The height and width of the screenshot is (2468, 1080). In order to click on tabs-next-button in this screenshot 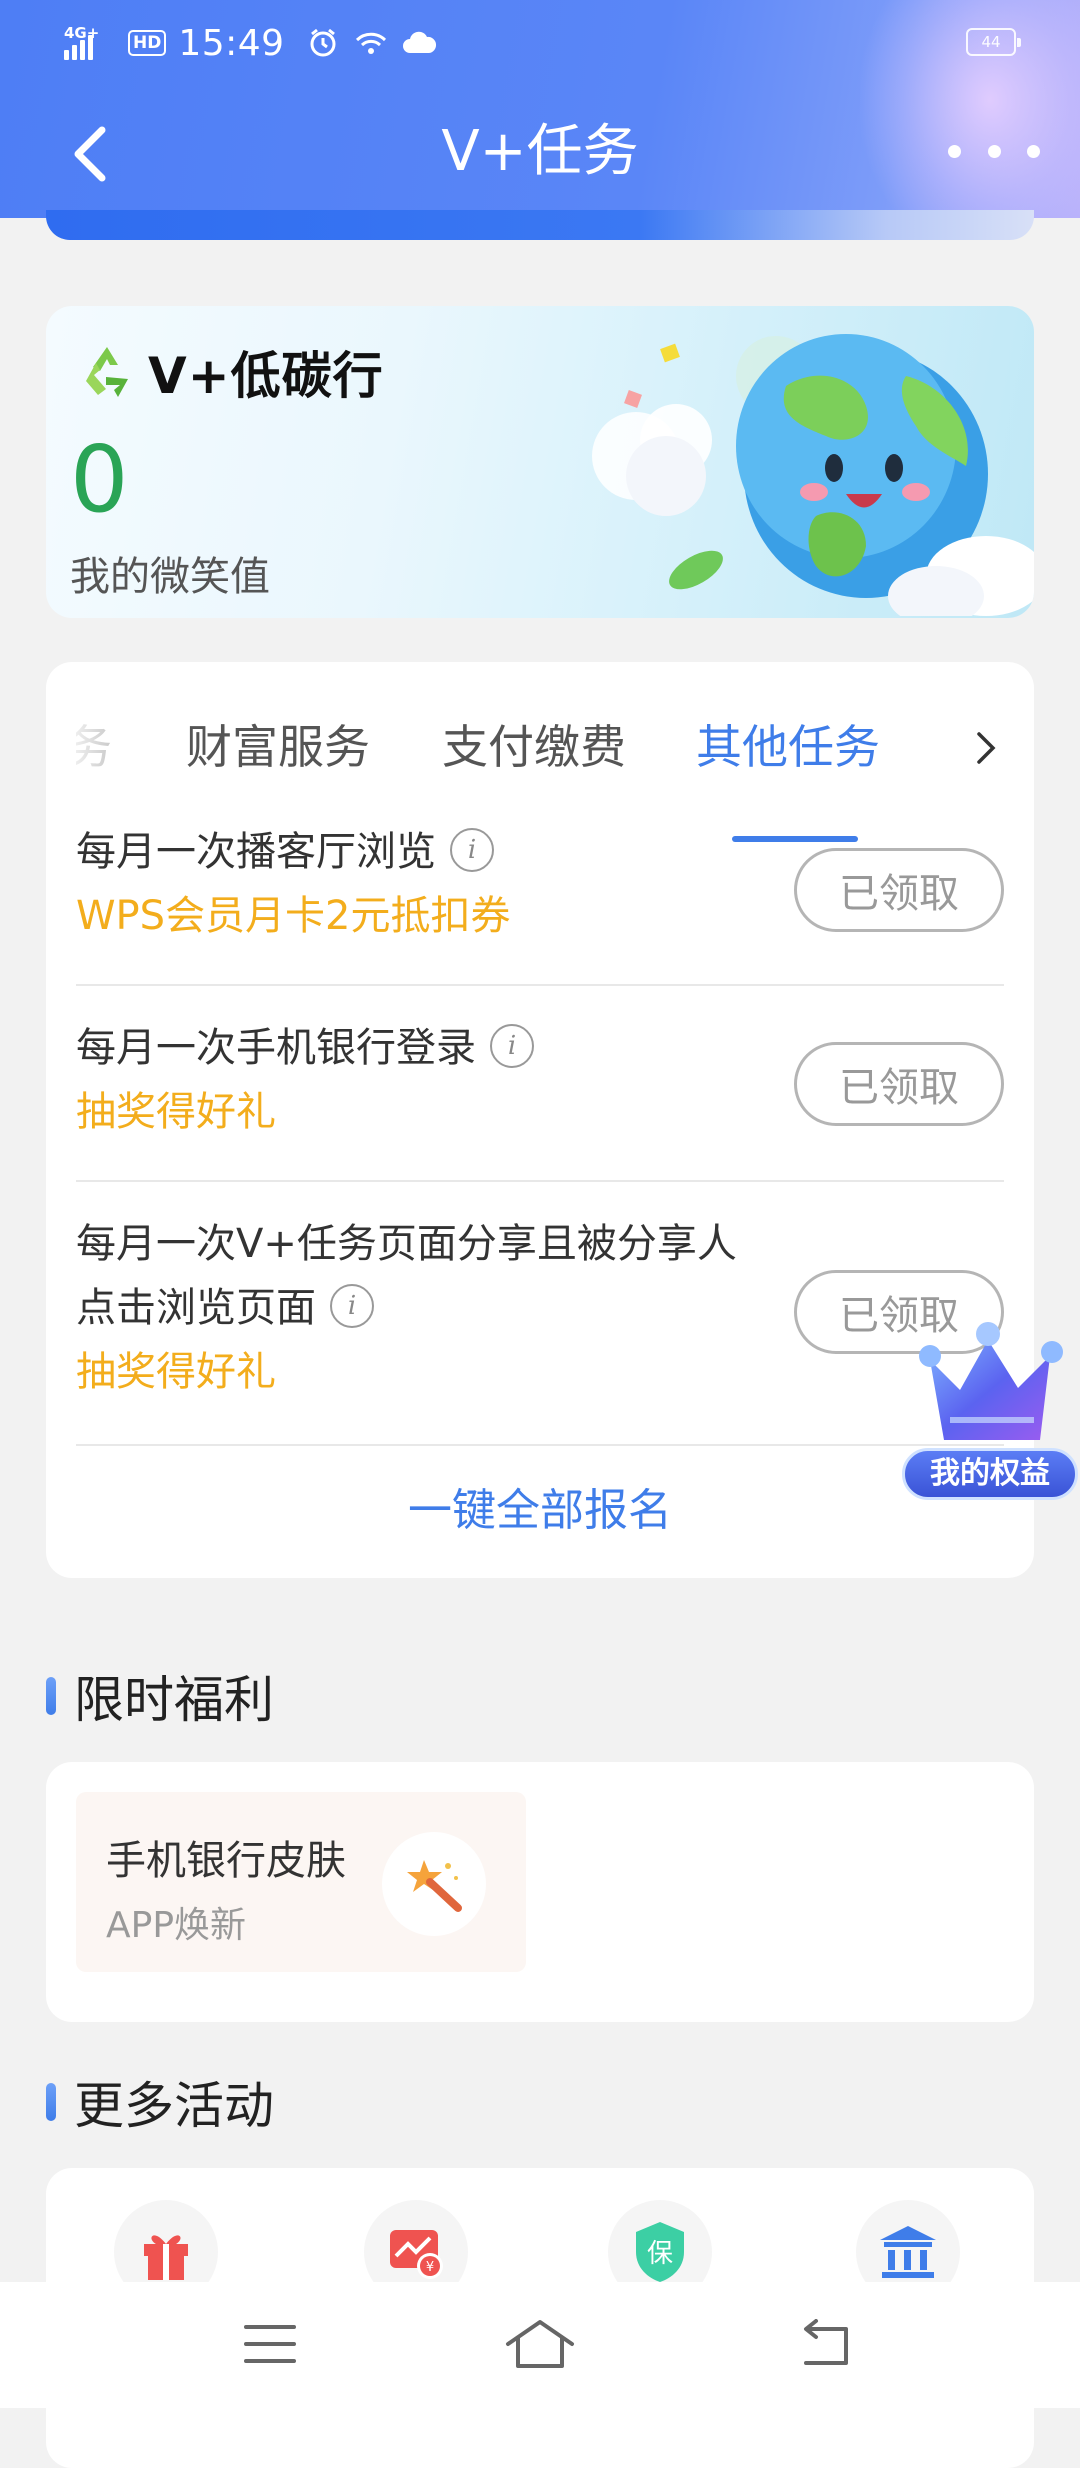, I will do `click(986, 748)`.